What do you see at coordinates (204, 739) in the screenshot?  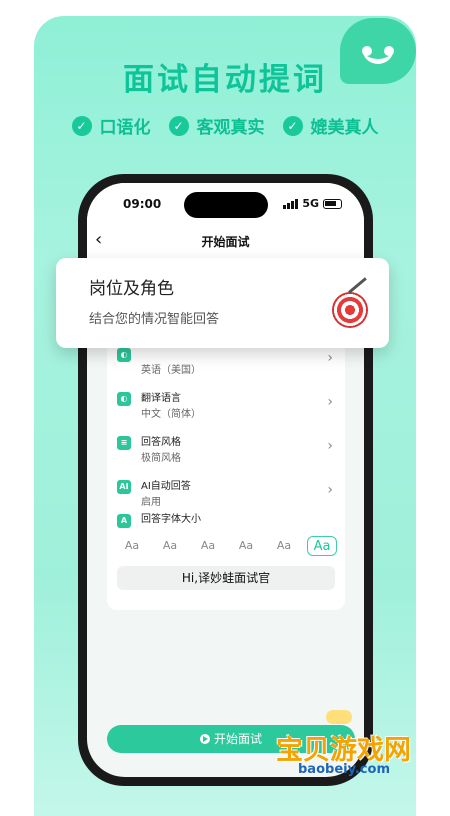 I see `play-icon` at bounding box center [204, 739].